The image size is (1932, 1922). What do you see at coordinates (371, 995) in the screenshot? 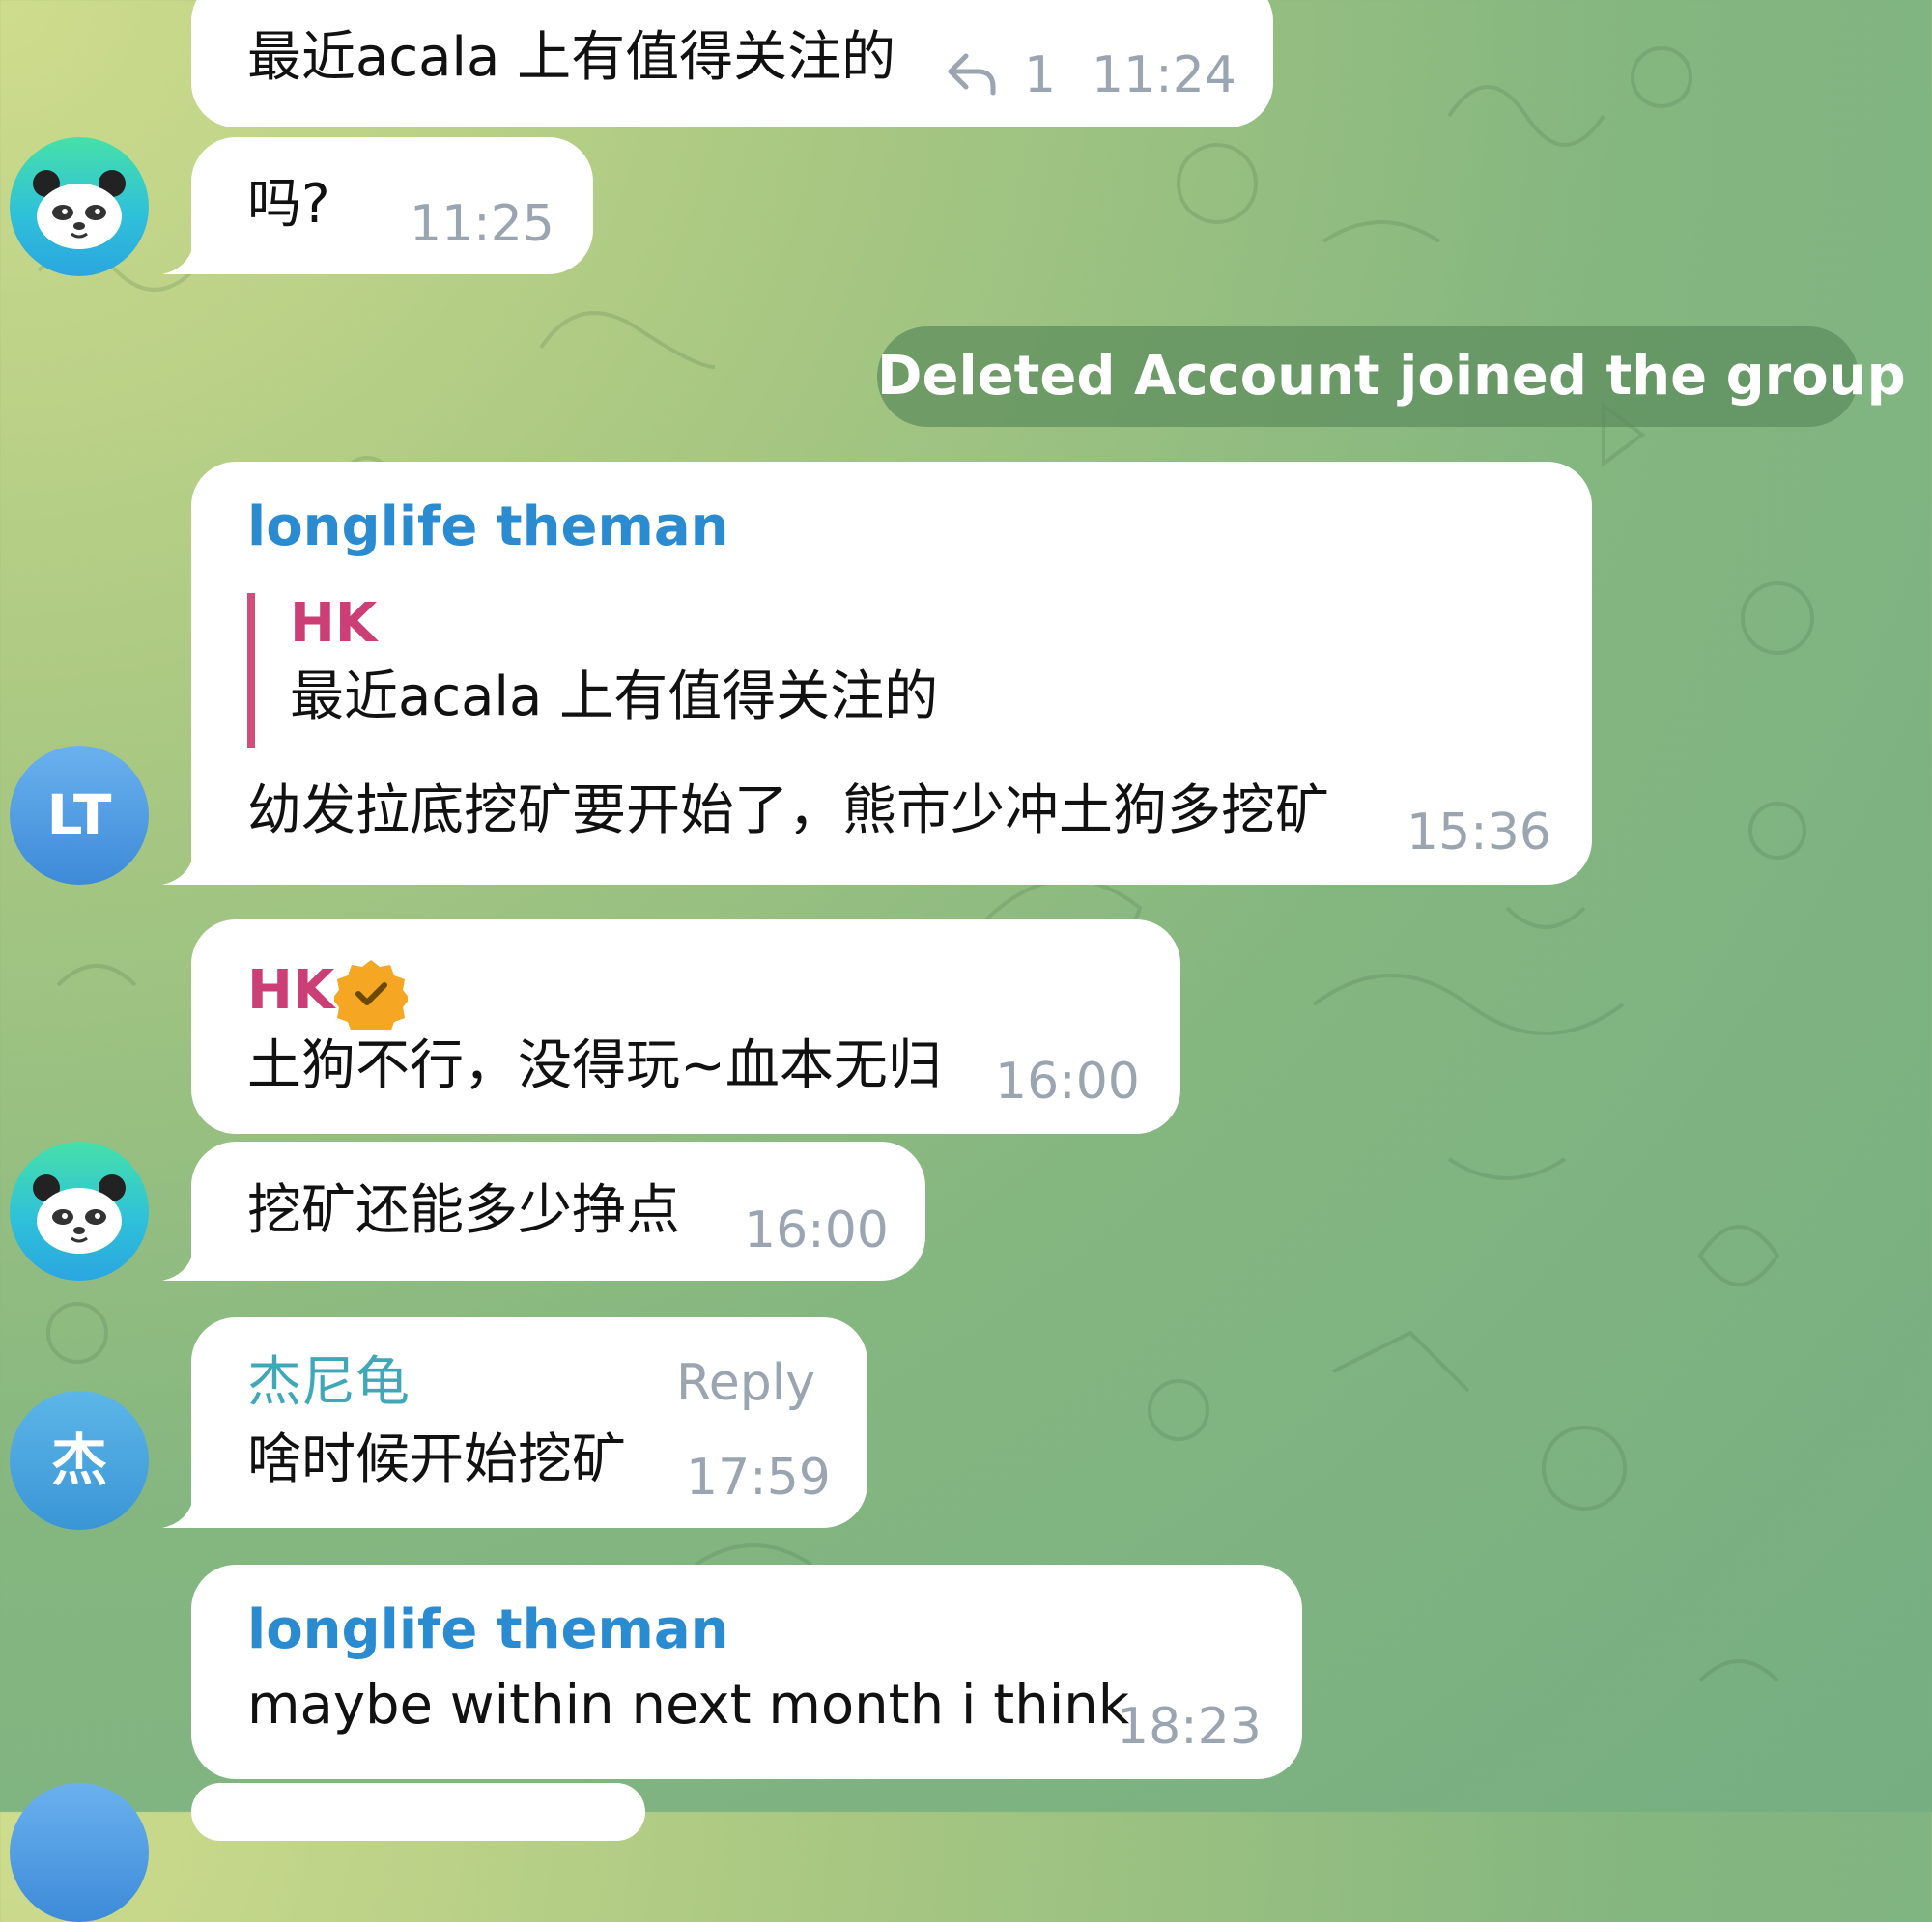
I see `verified-badge-icon` at bounding box center [371, 995].